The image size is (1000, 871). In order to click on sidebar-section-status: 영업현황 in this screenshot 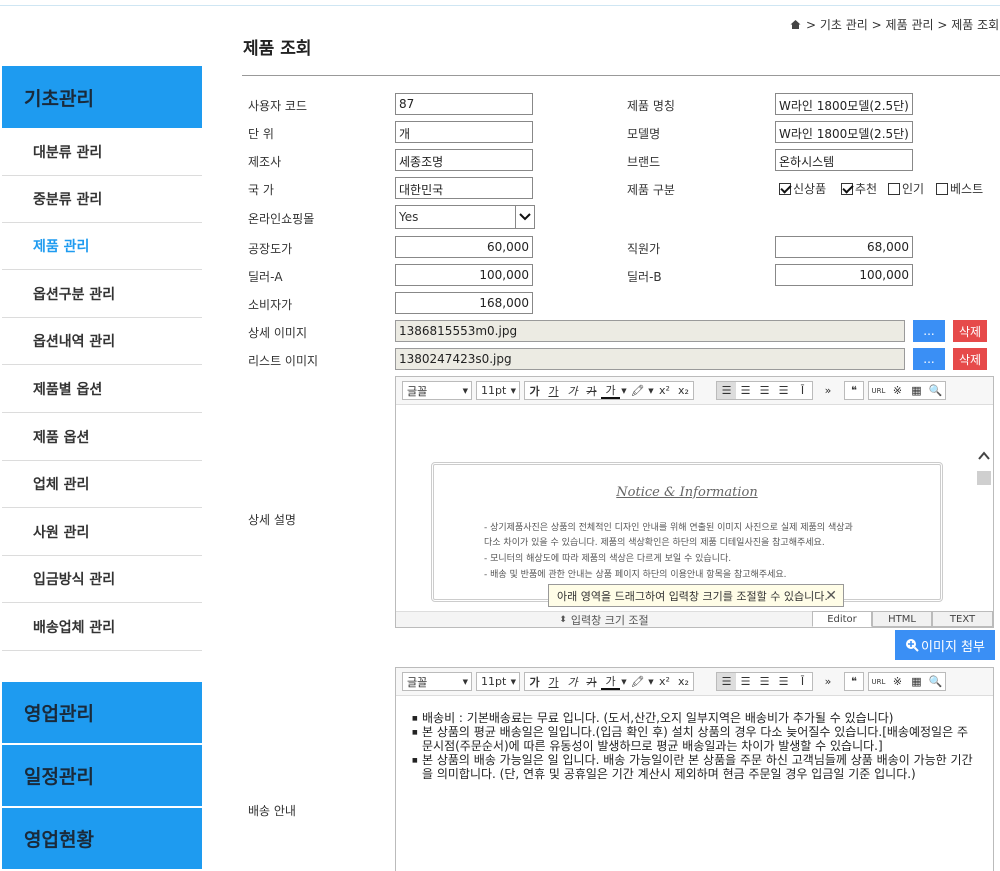, I will do `click(102, 838)`.